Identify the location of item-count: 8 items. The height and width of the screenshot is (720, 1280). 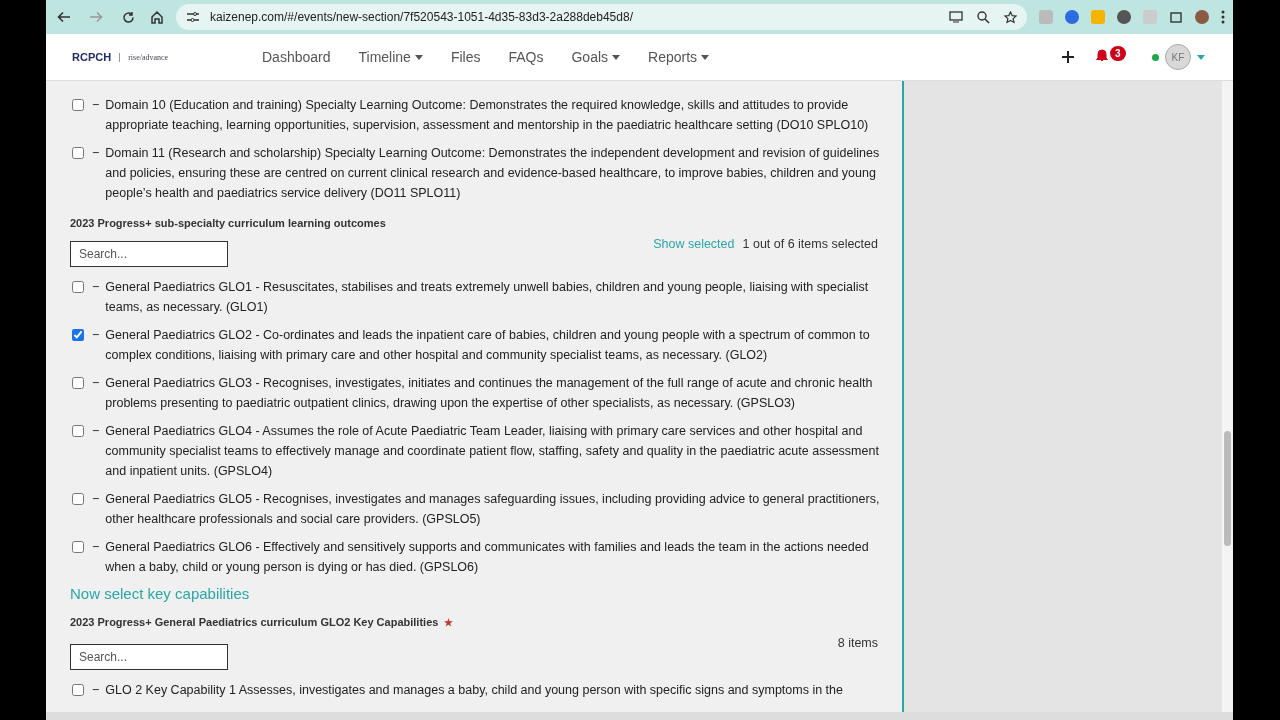
(857, 643).